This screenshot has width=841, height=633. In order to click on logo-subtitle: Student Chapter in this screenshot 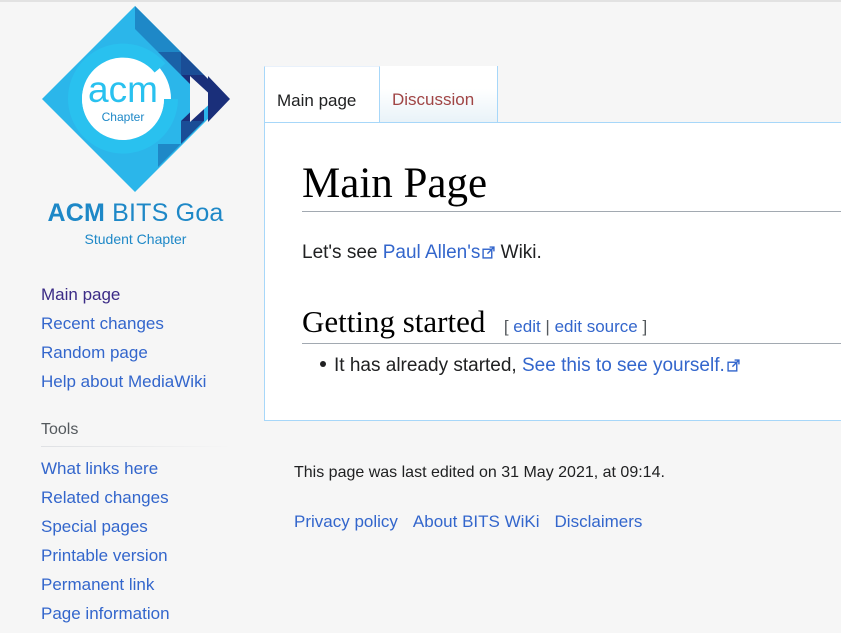, I will do `click(135, 239)`.